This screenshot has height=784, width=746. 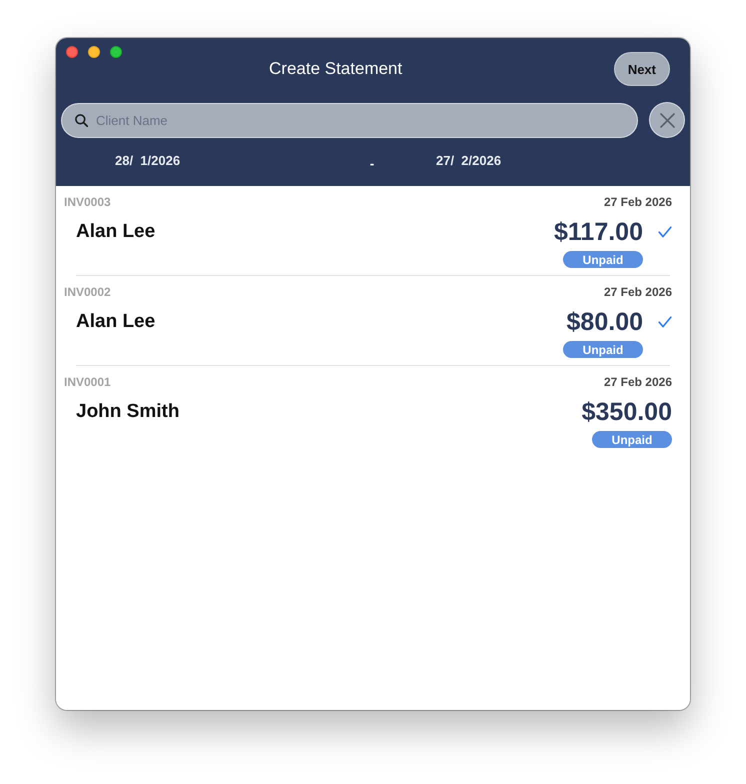 I want to click on clear-search-button, so click(x=667, y=120).